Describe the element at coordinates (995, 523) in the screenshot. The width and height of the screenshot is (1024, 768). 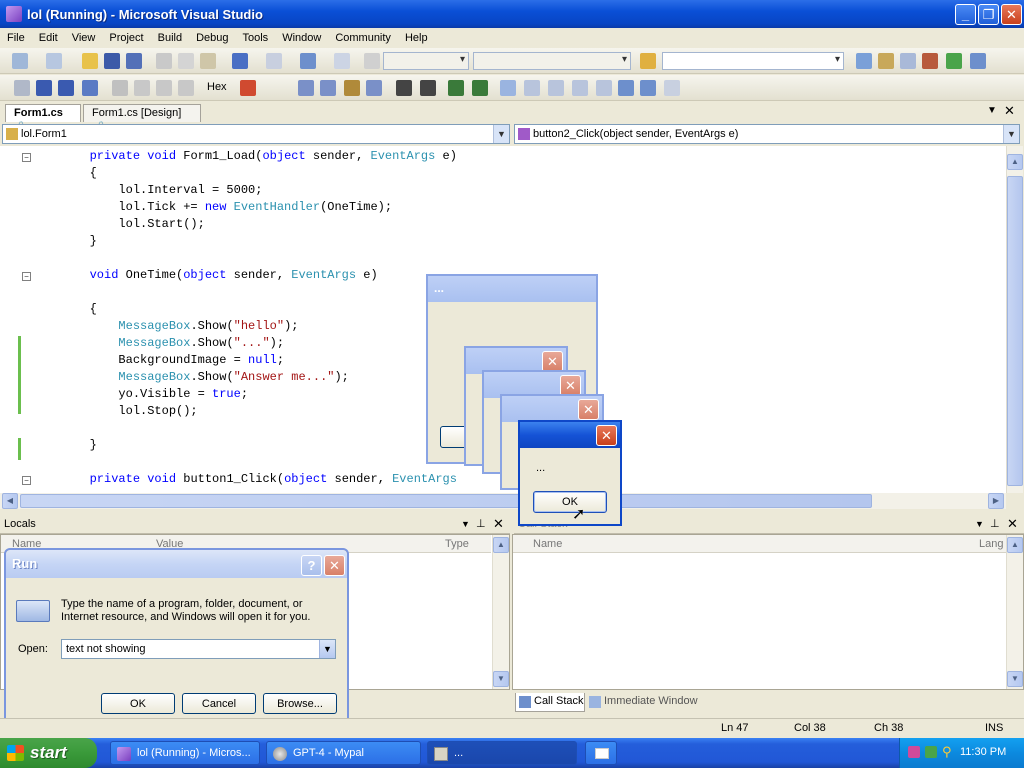
I see `pin-icon: ⊥` at that location.